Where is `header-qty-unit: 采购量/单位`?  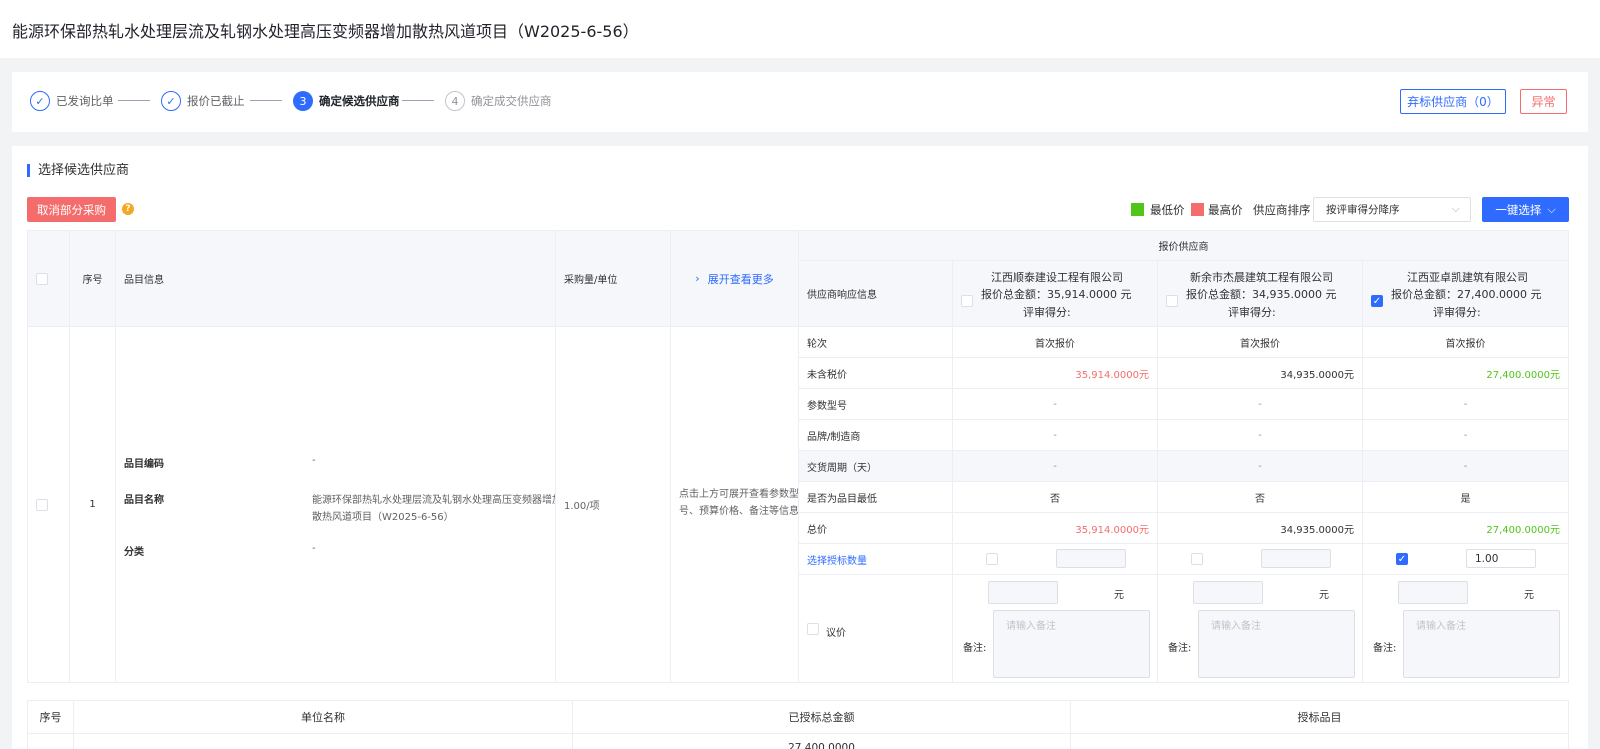 header-qty-unit: 采购量/单位 is located at coordinates (613, 278).